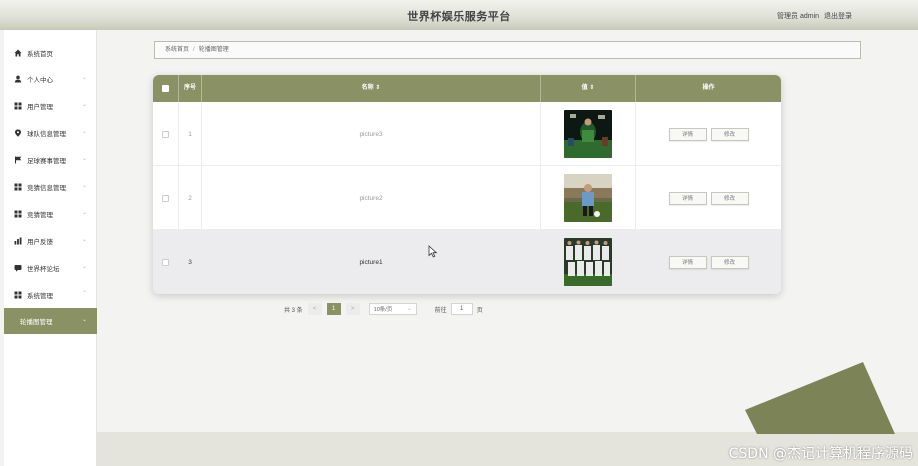 The height and width of the screenshot is (466, 918). I want to click on pagination: 共 3 条 < 1 > 10条/页 ⌄ 前往 1 页, so click(383, 309).